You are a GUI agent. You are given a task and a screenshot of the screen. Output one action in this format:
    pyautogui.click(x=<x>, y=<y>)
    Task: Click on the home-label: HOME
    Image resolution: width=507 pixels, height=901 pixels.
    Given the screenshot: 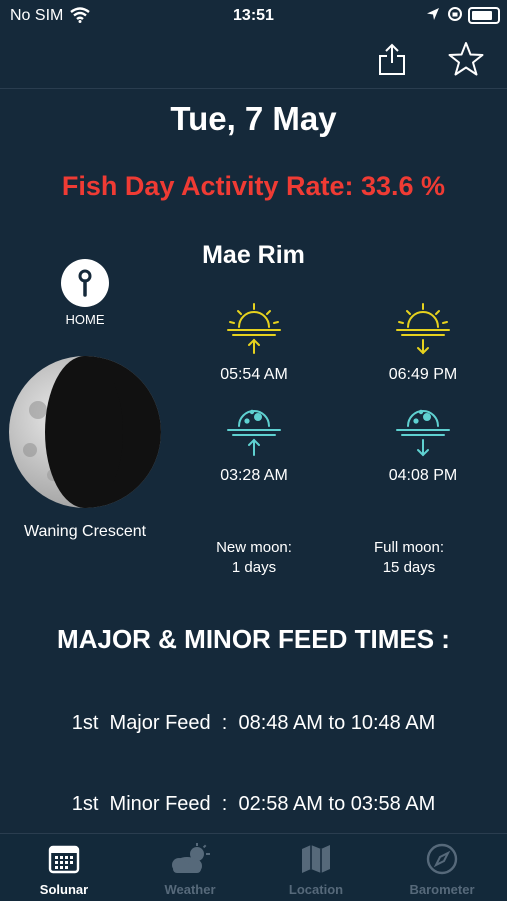 What is the action you would take?
    pyautogui.click(x=85, y=319)
    